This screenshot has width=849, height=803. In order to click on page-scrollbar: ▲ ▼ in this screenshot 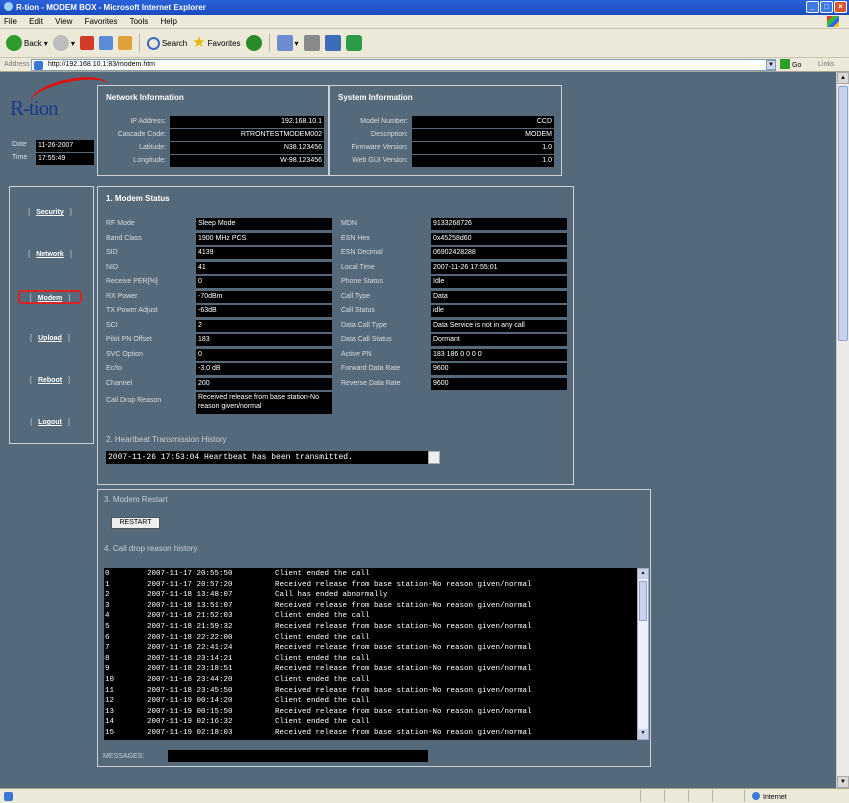, I will do `click(842, 430)`.